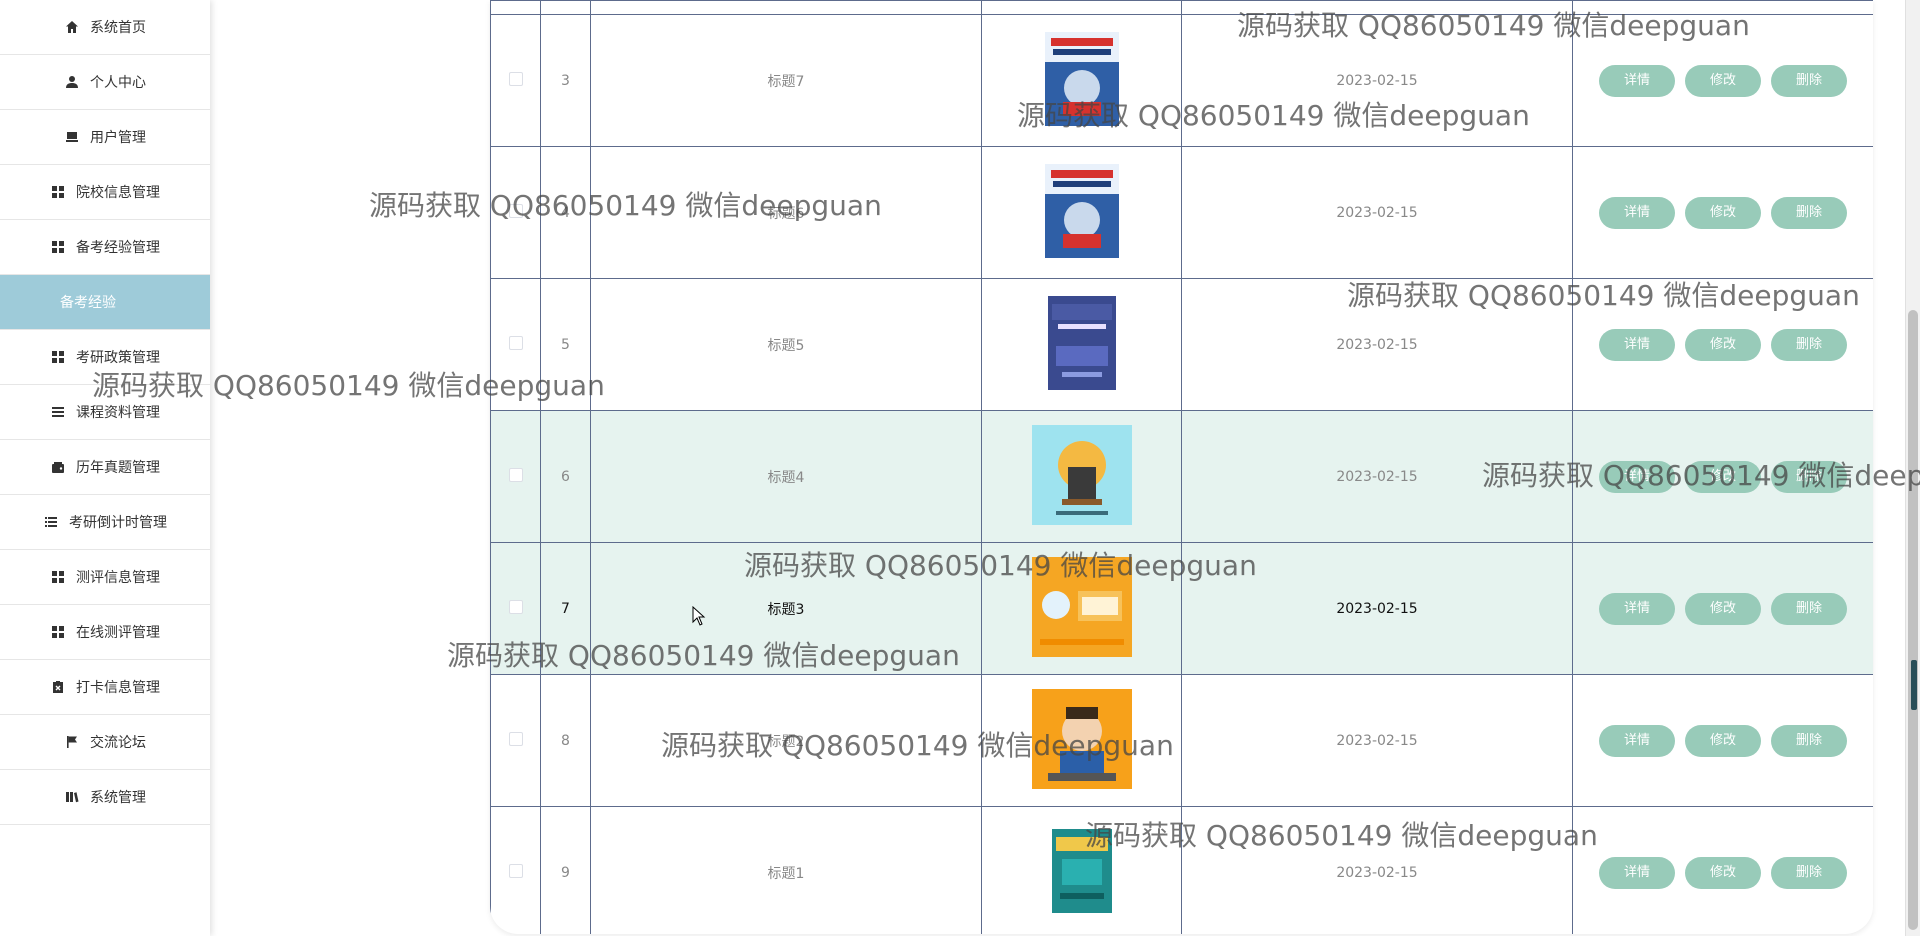 This screenshot has width=1920, height=936. I want to click on row-title: 标题6, so click(786, 212).